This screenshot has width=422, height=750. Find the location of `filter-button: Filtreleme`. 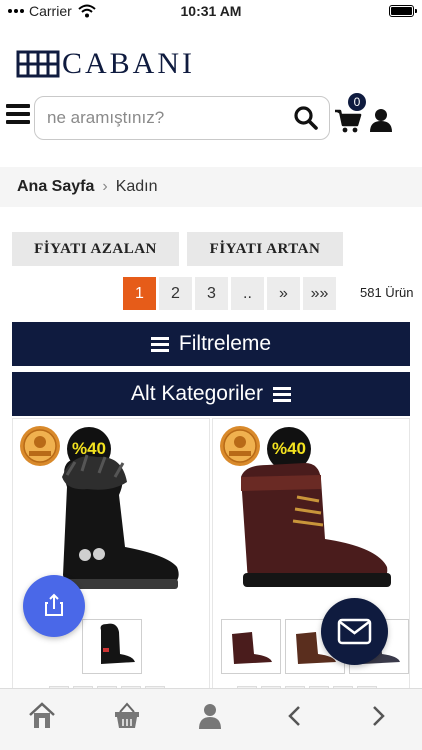

filter-button: Filtreleme is located at coordinates (211, 344).